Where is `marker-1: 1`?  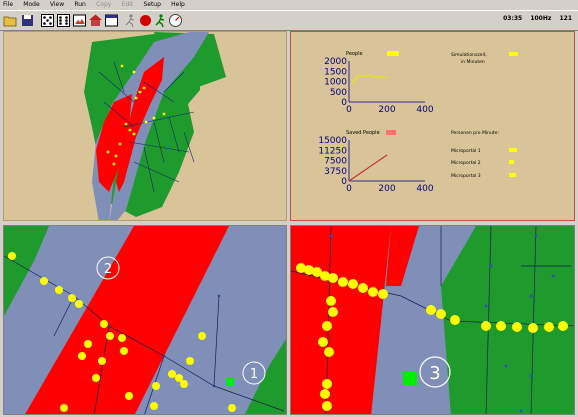
marker-1: 1 is located at coordinates (254, 374).